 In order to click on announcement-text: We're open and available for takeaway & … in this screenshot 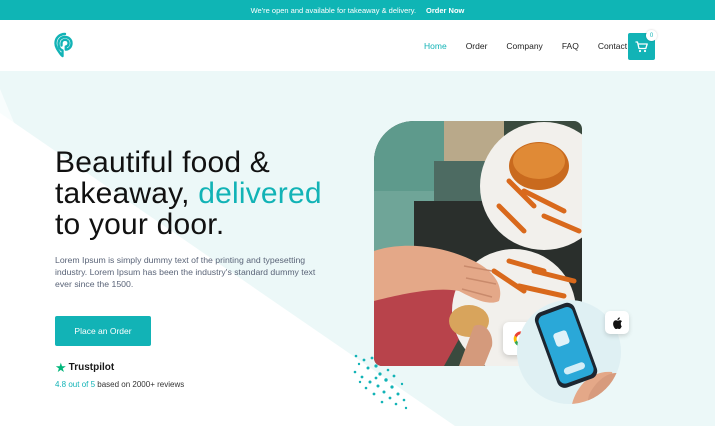, I will do `click(333, 10)`.